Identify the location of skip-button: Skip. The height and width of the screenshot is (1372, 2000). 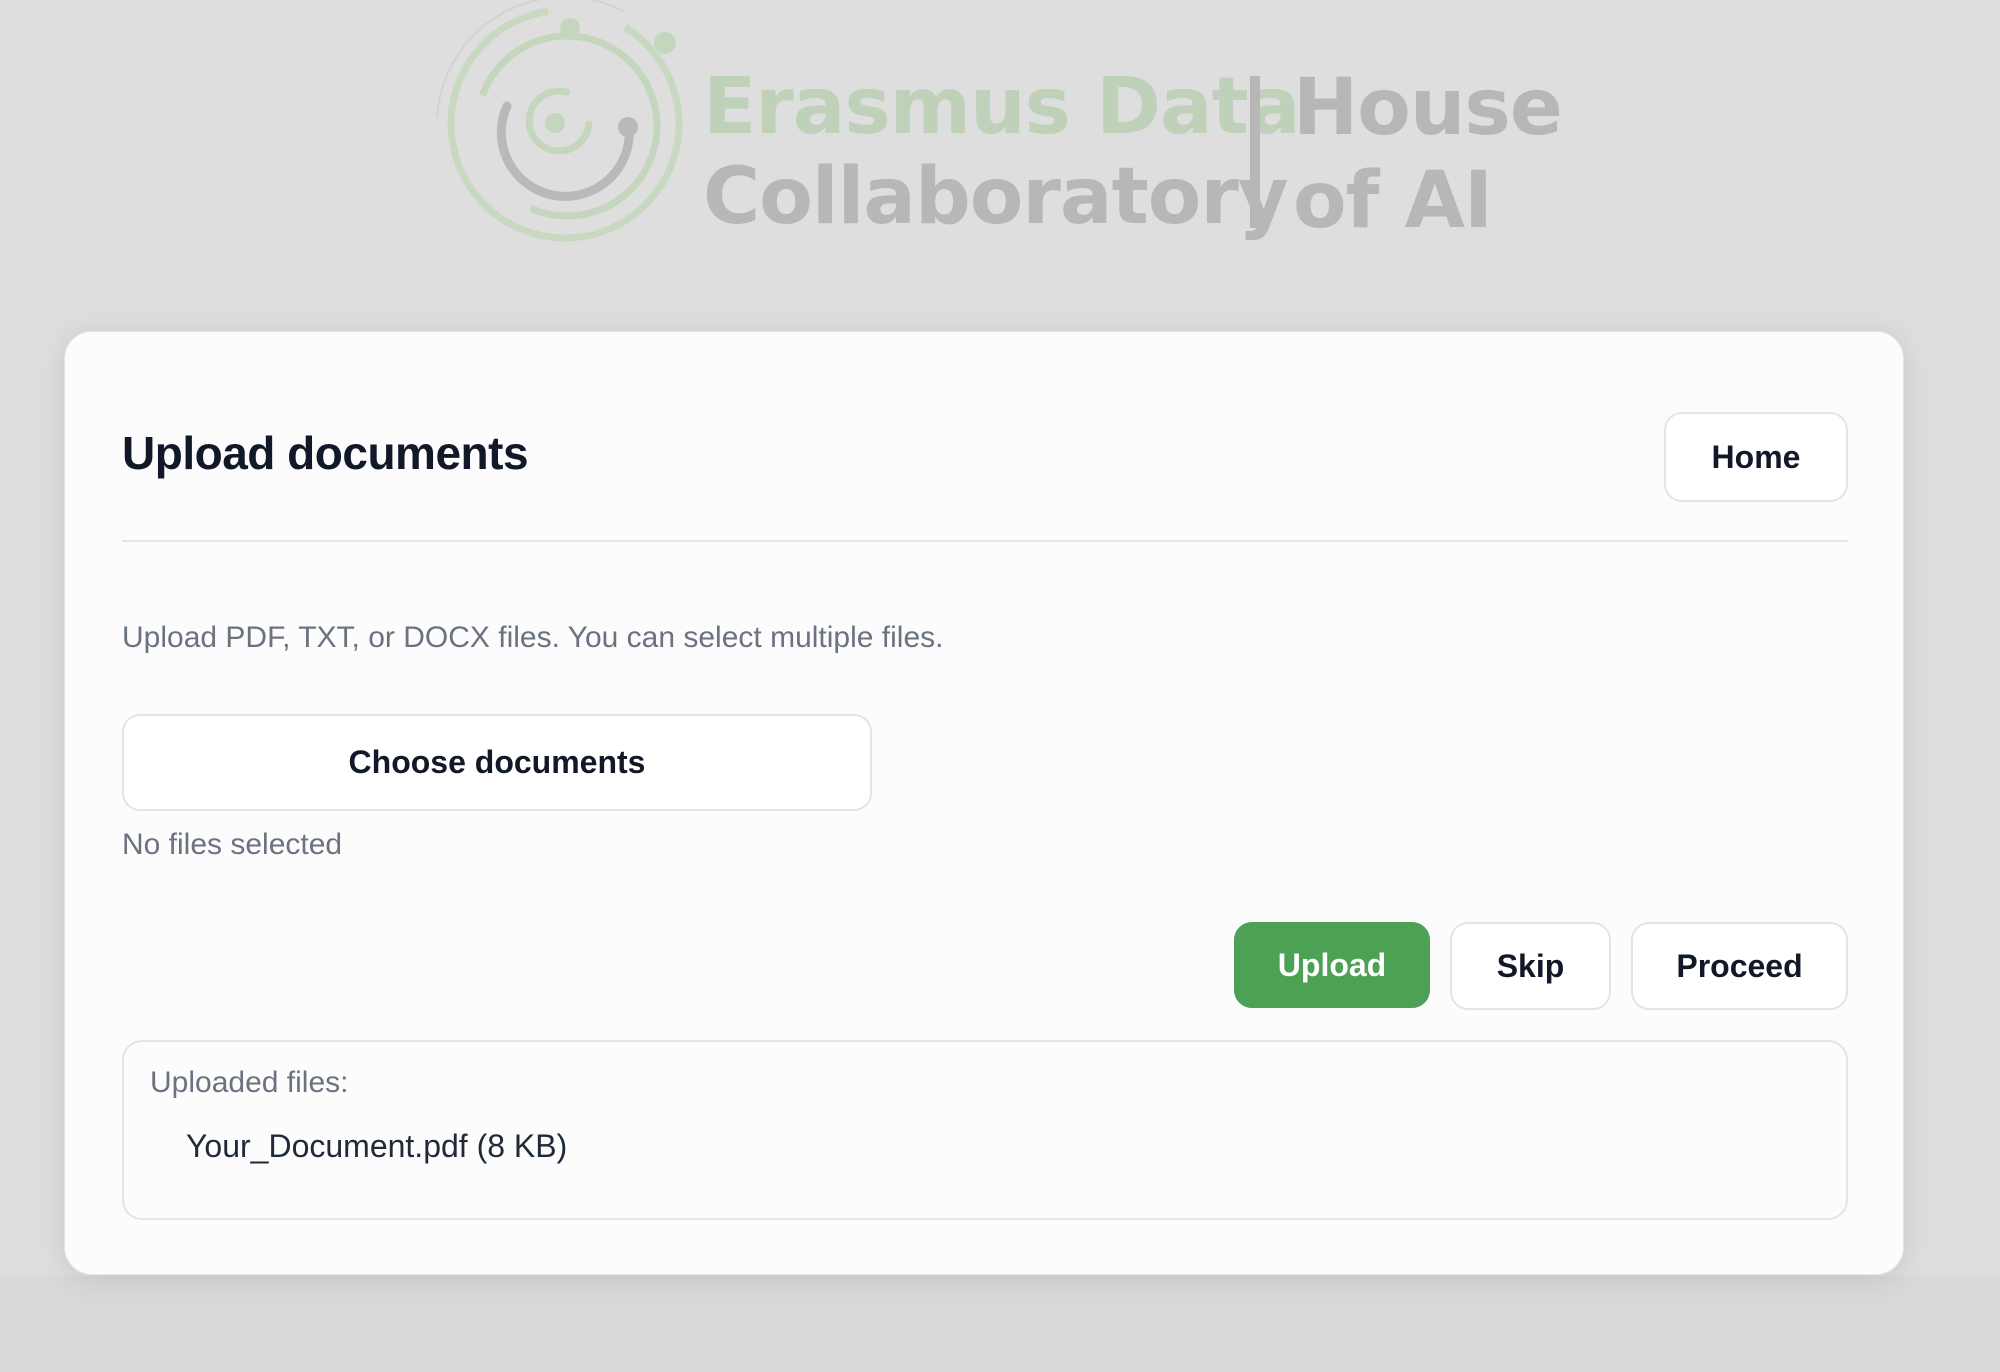
(1530, 966).